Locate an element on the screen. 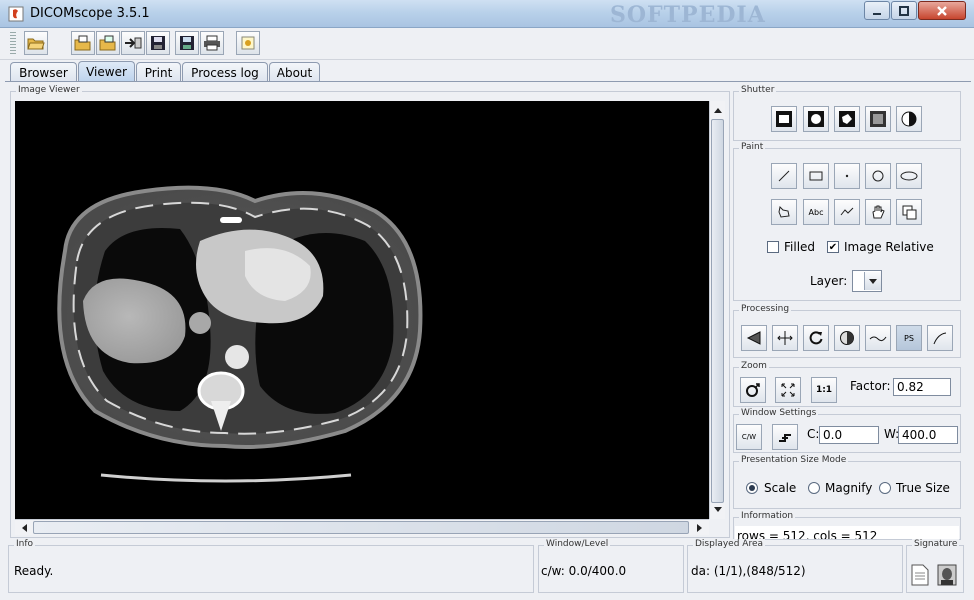 The width and height of the screenshot is (974, 600). draw-rectangle-button is located at coordinates (816, 176).